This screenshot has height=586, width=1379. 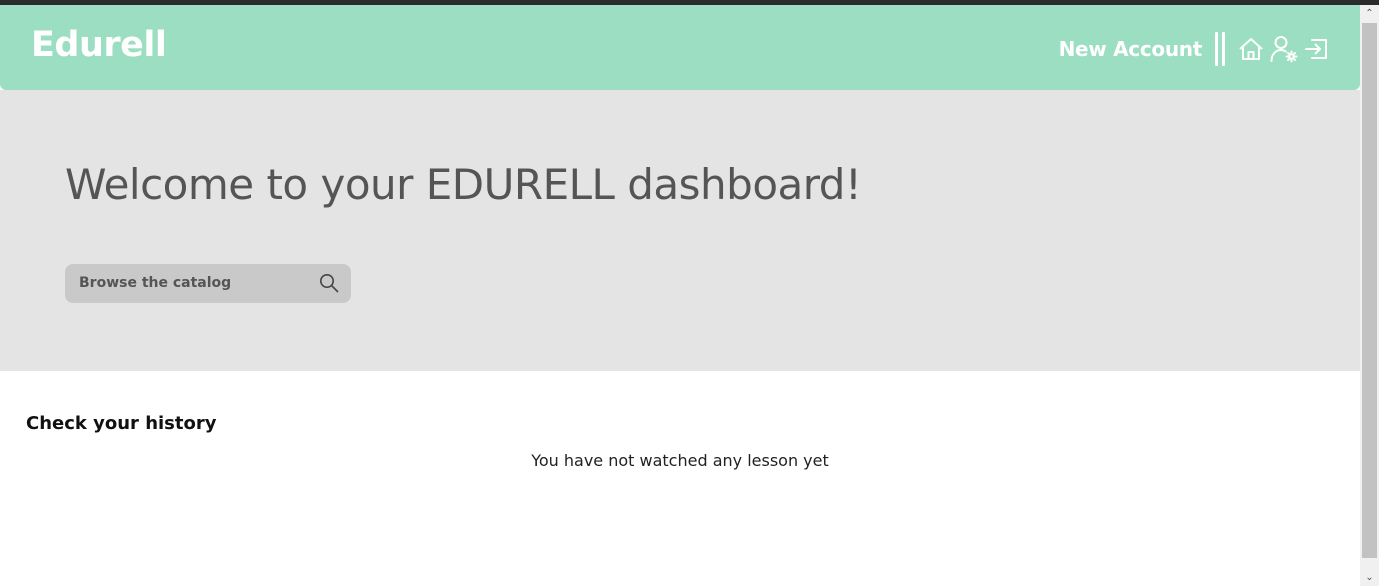 I want to click on user-settings-icon, so click(x=1284, y=49).